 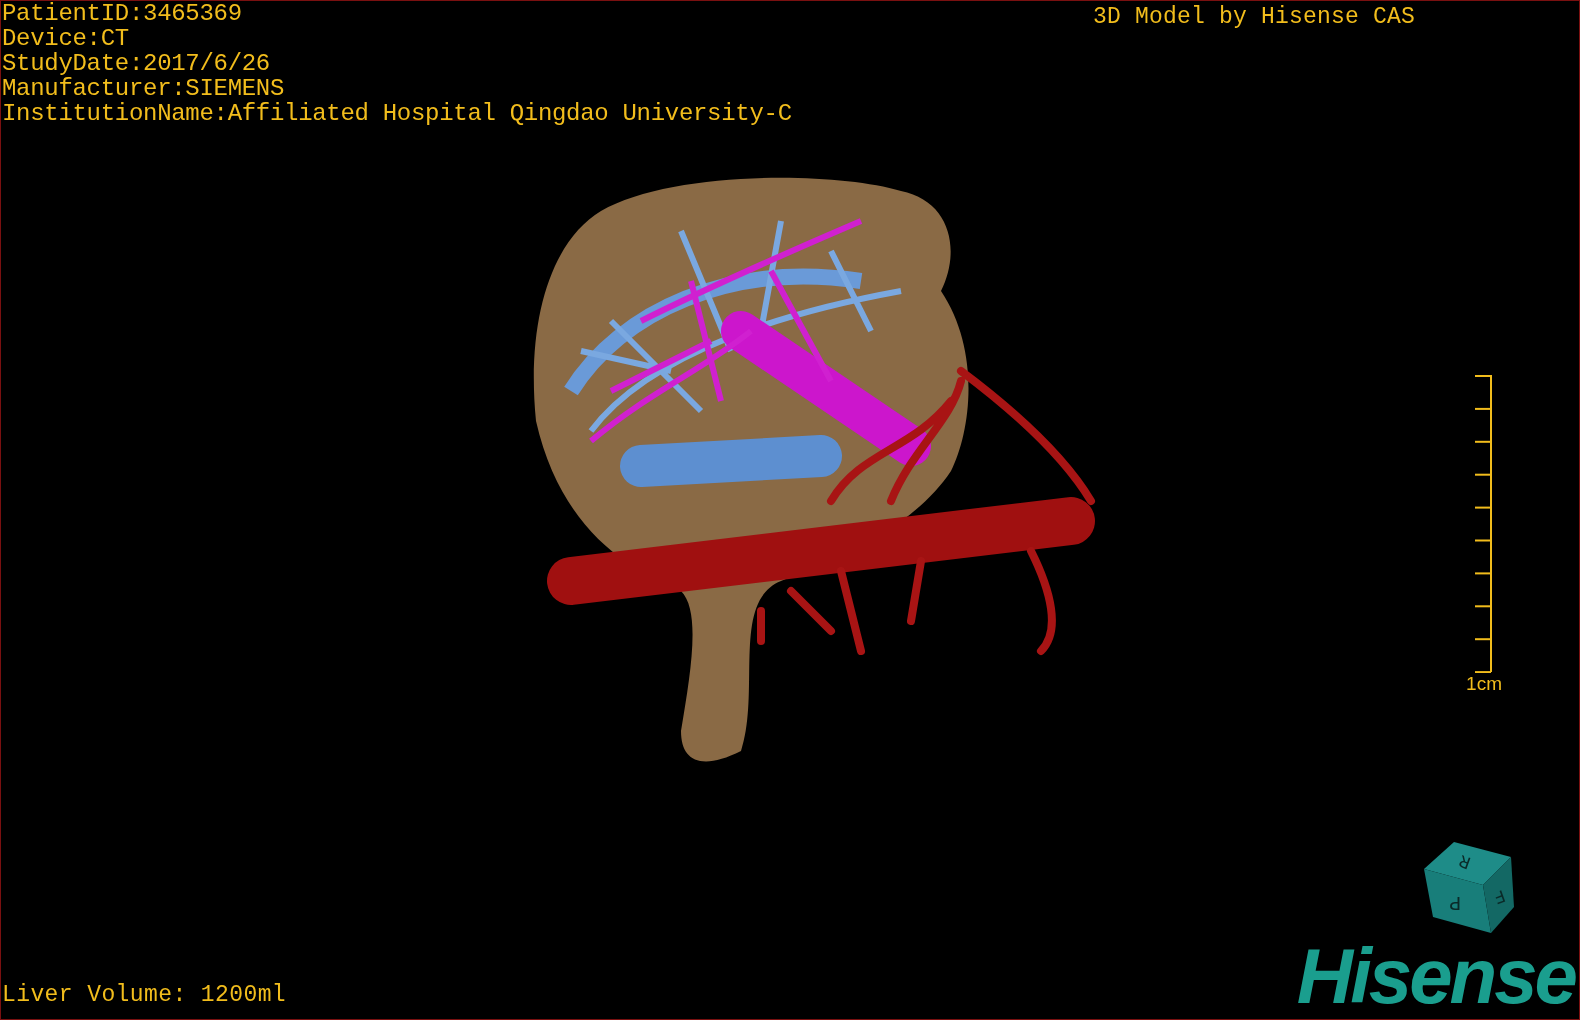 I want to click on brand-logo: Hisense, so click(x=1435, y=976).